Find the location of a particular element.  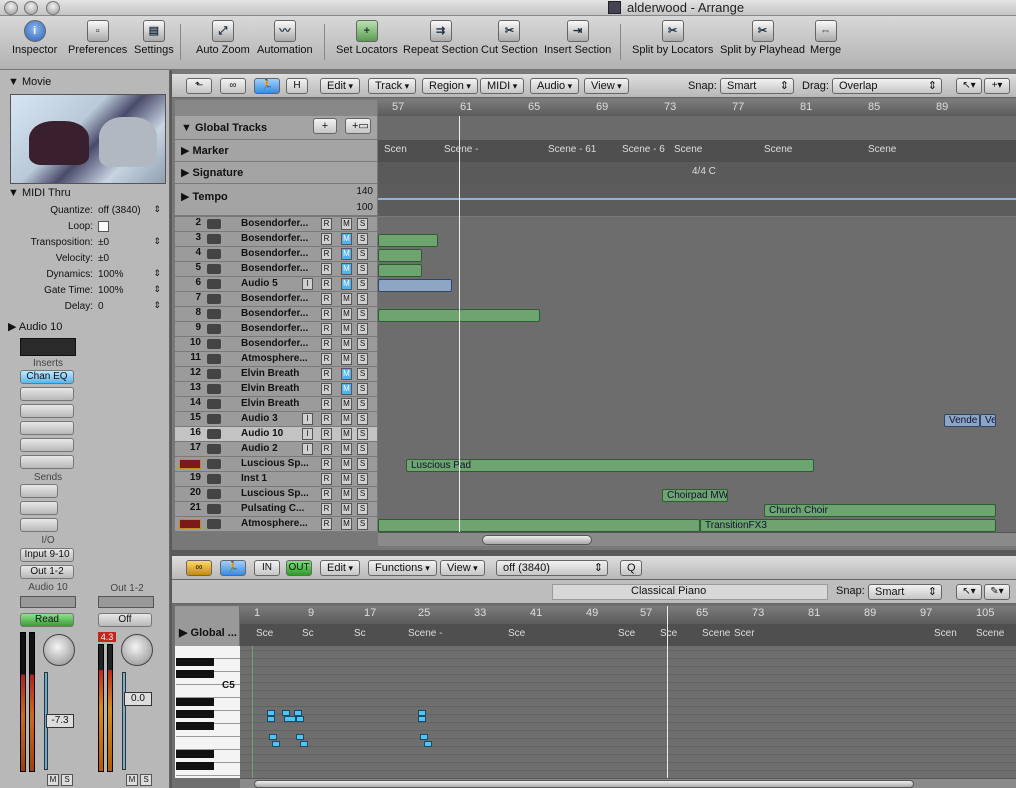

delay-param: Delay: 0 ⇕ is located at coordinates (87, 308).